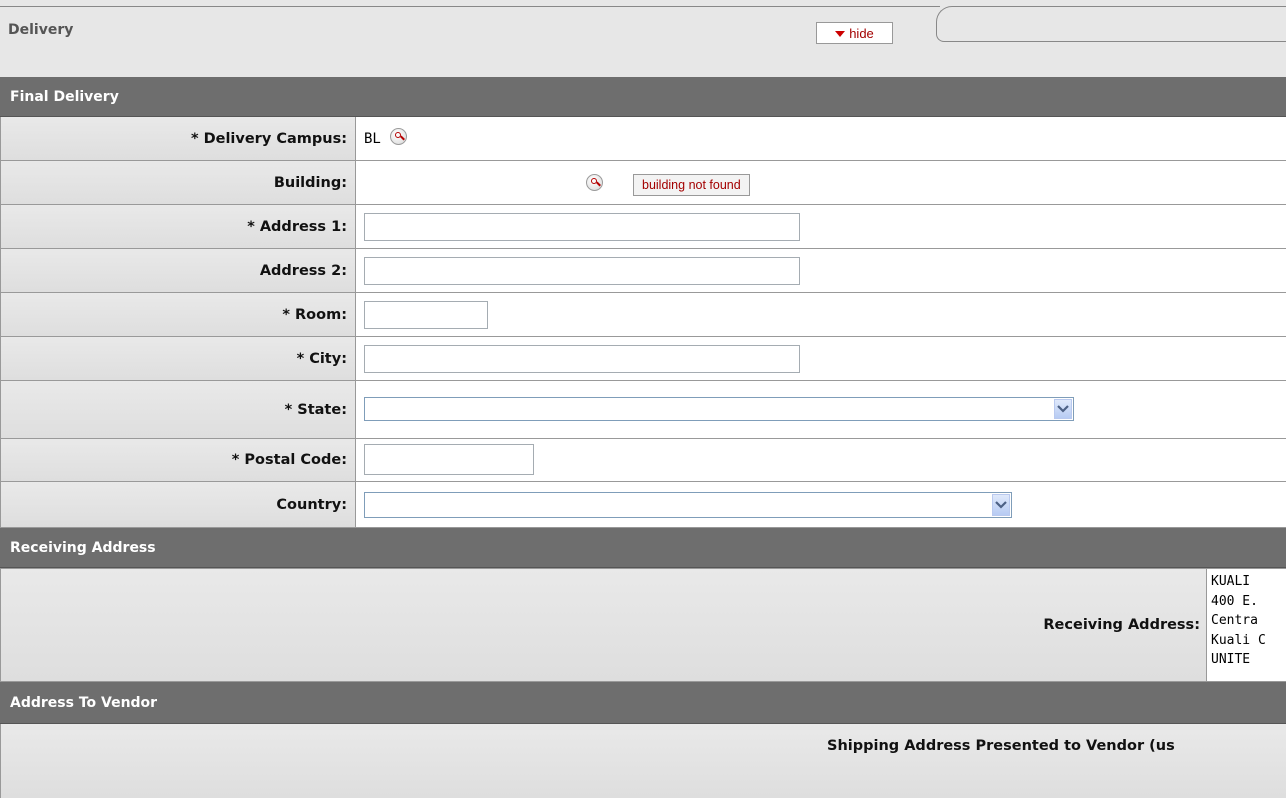 Image resolution: width=1286 pixels, height=798 pixels. Describe the element at coordinates (470, 6) in the screenshot. I see `tab-divider-line` at that location.